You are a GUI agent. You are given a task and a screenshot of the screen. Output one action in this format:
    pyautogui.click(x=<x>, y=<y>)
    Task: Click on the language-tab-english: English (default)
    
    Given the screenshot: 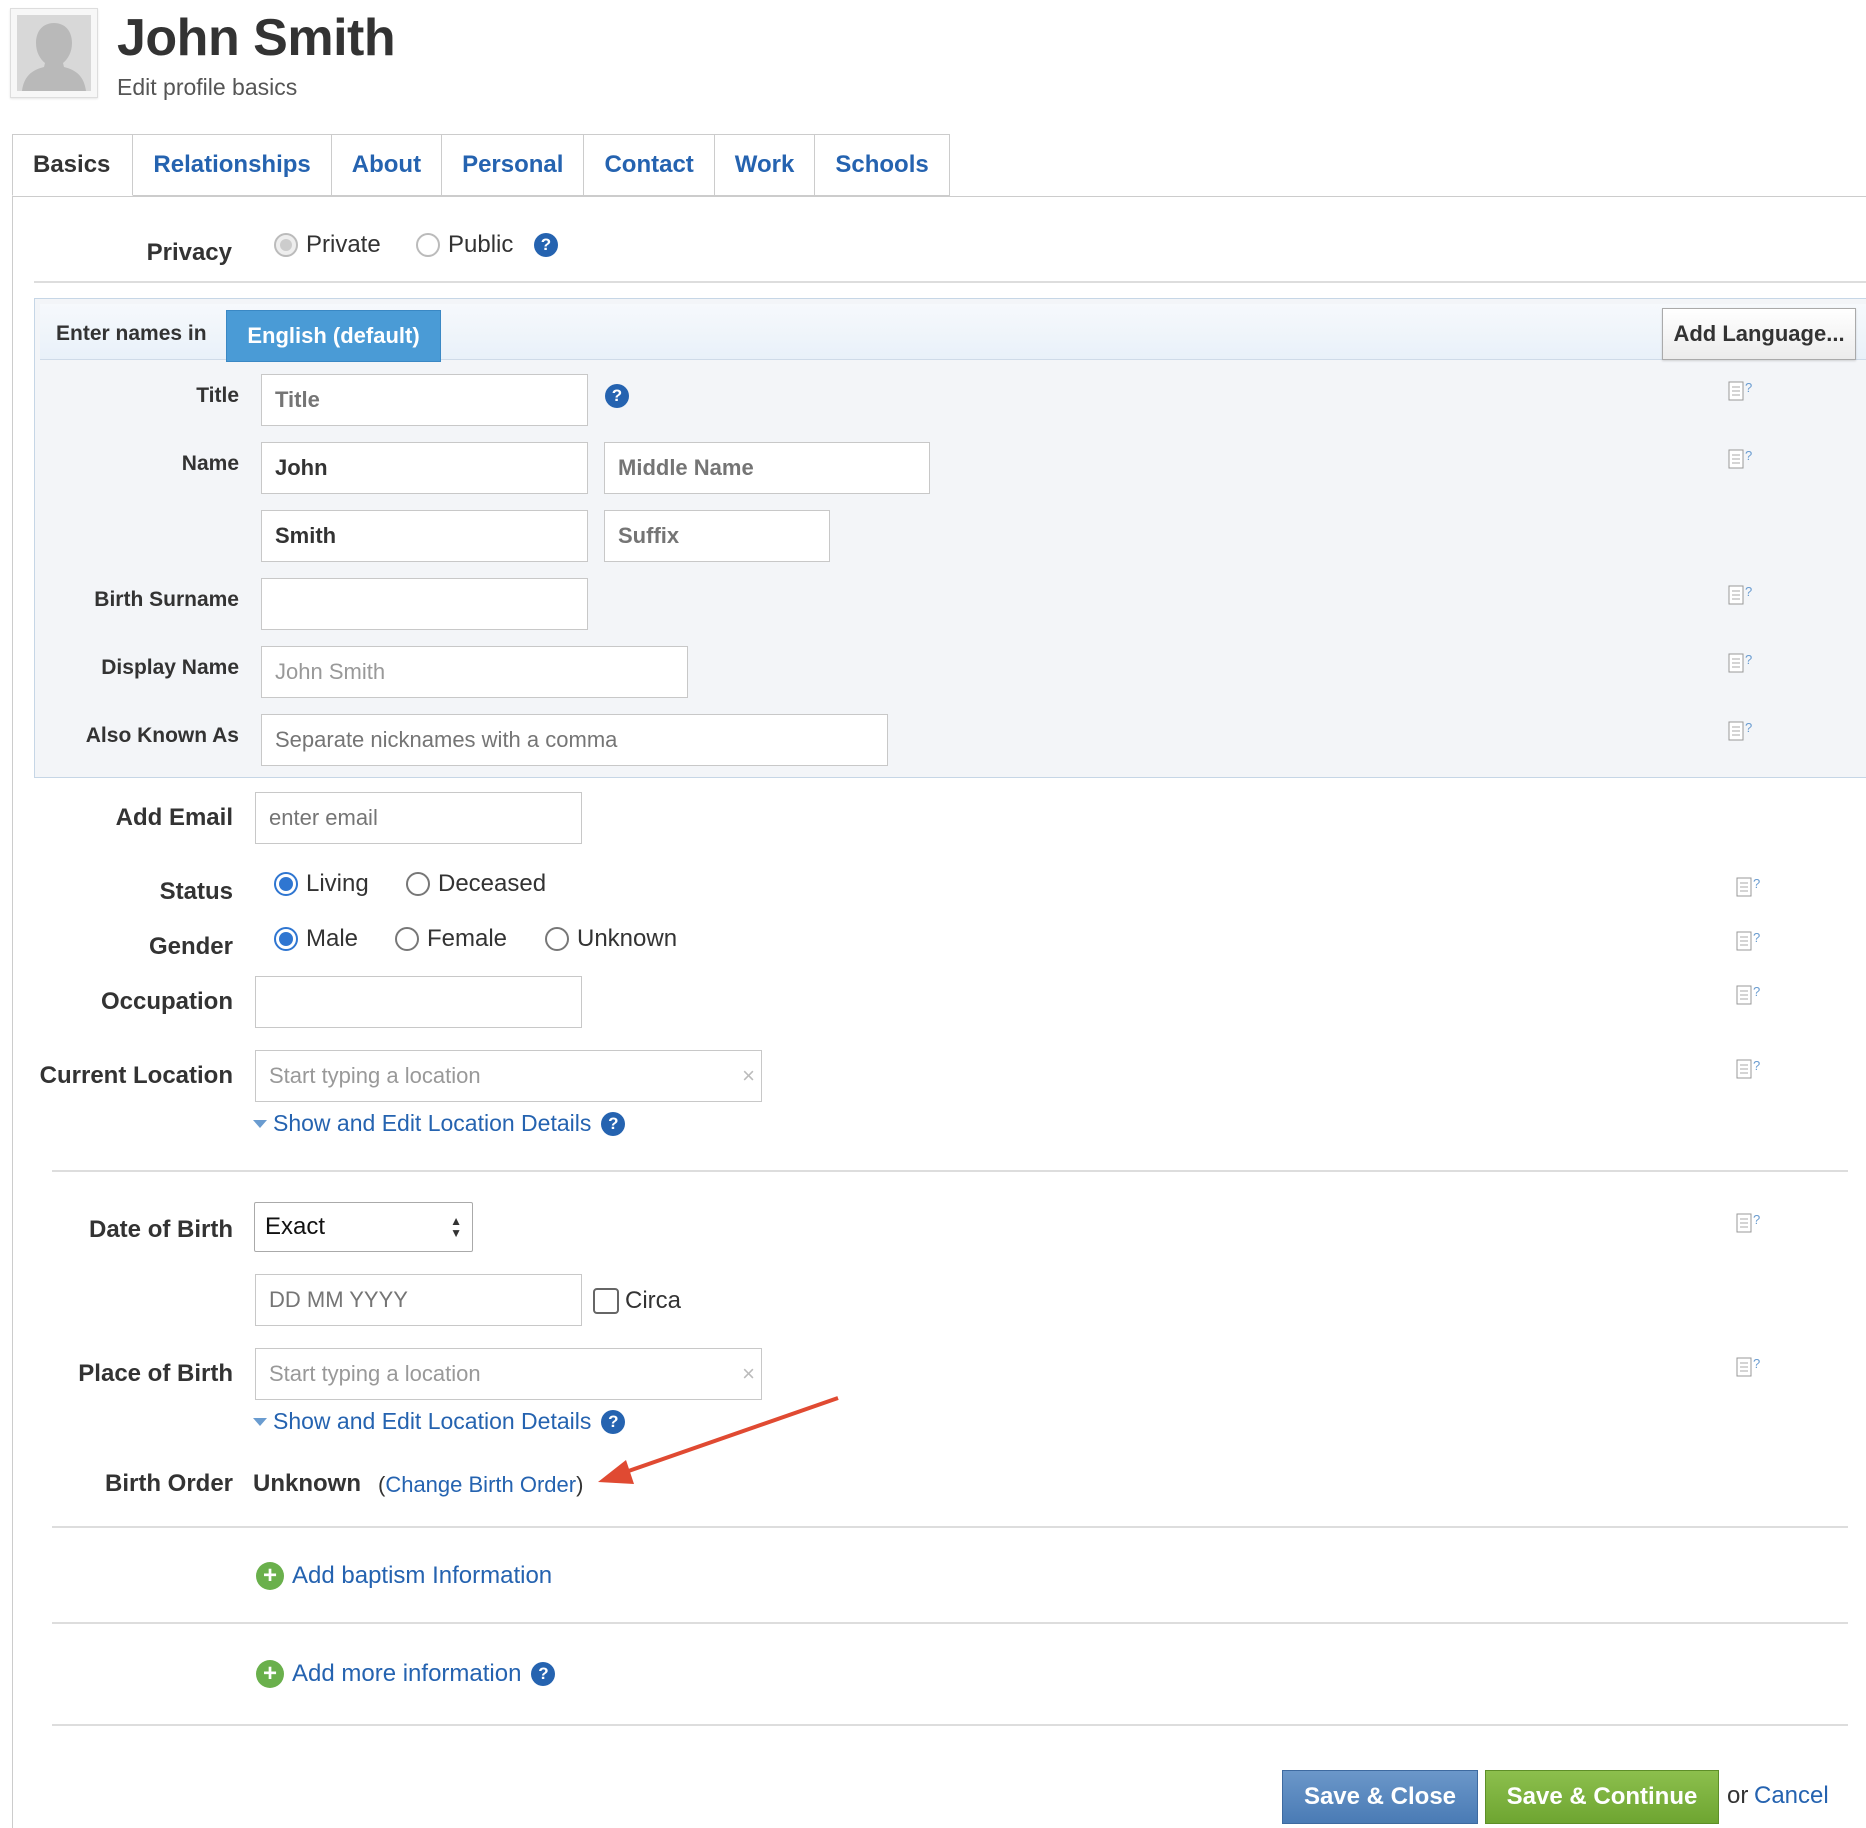 What is the action you would take?
    pyautogui.click(x=333, y=336)
    